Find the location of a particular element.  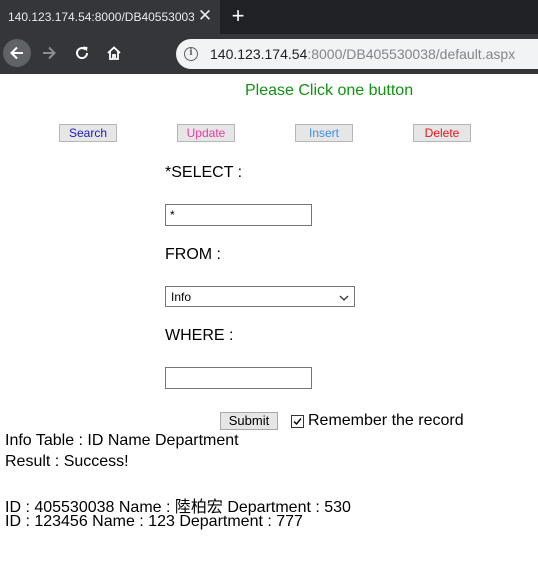

where-field is located at coordinates (238, 378).